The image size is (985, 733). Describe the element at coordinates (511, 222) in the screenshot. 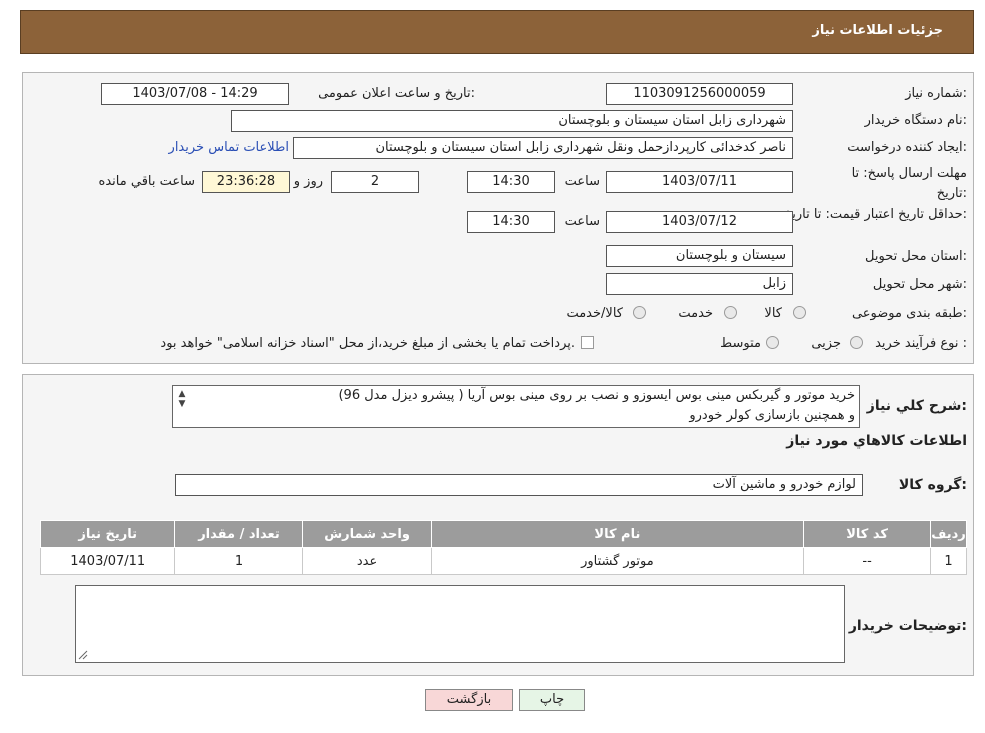

I see `validity-time-field: 14:30` at that location.